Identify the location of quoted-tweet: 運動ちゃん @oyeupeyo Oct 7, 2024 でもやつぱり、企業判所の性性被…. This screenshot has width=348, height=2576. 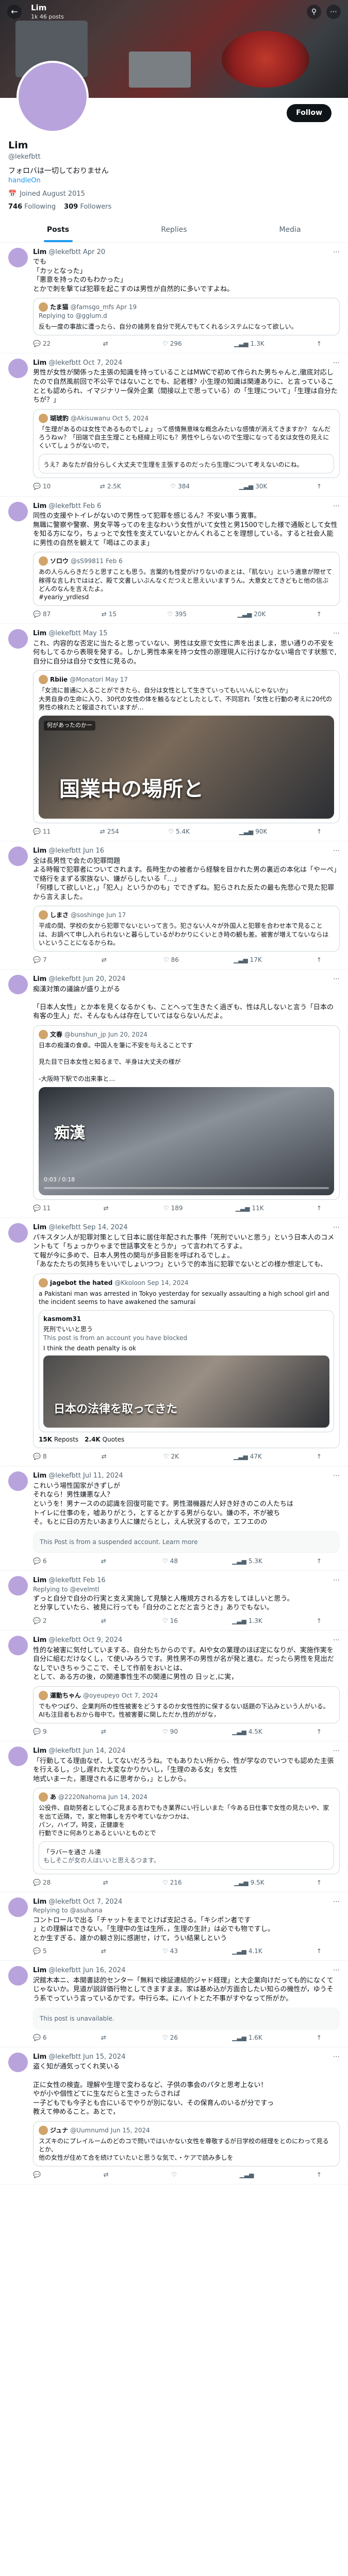
(186, 1705).